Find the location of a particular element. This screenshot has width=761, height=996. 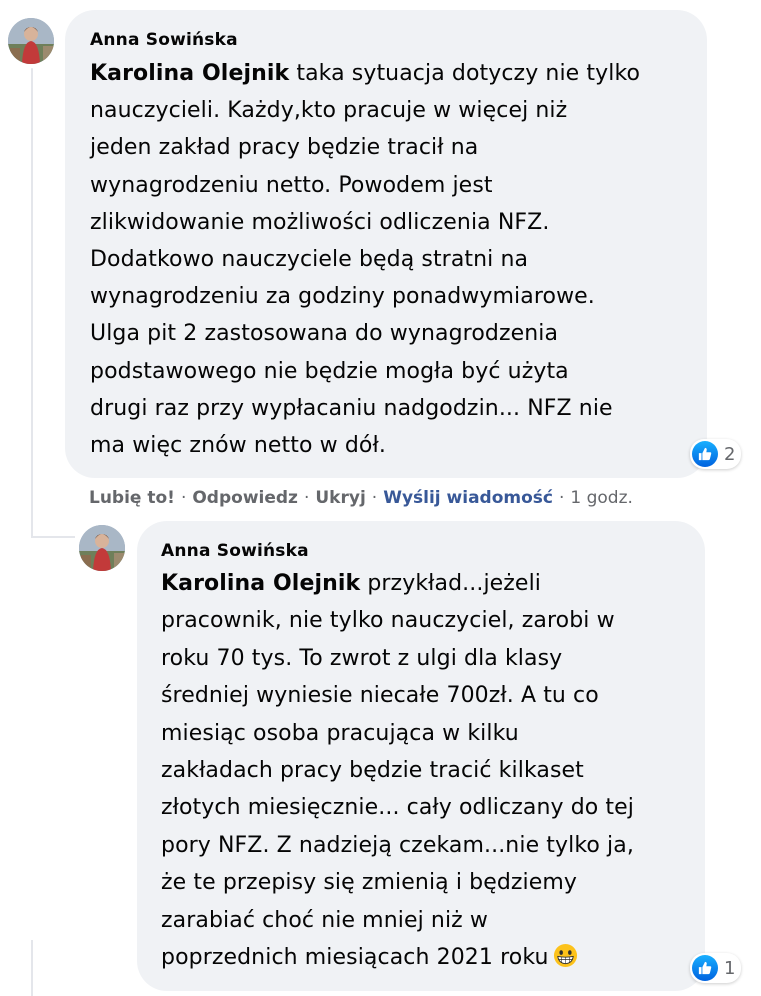

send-message-button: Wyślij wiadomość is located at coordinates (468, 498).